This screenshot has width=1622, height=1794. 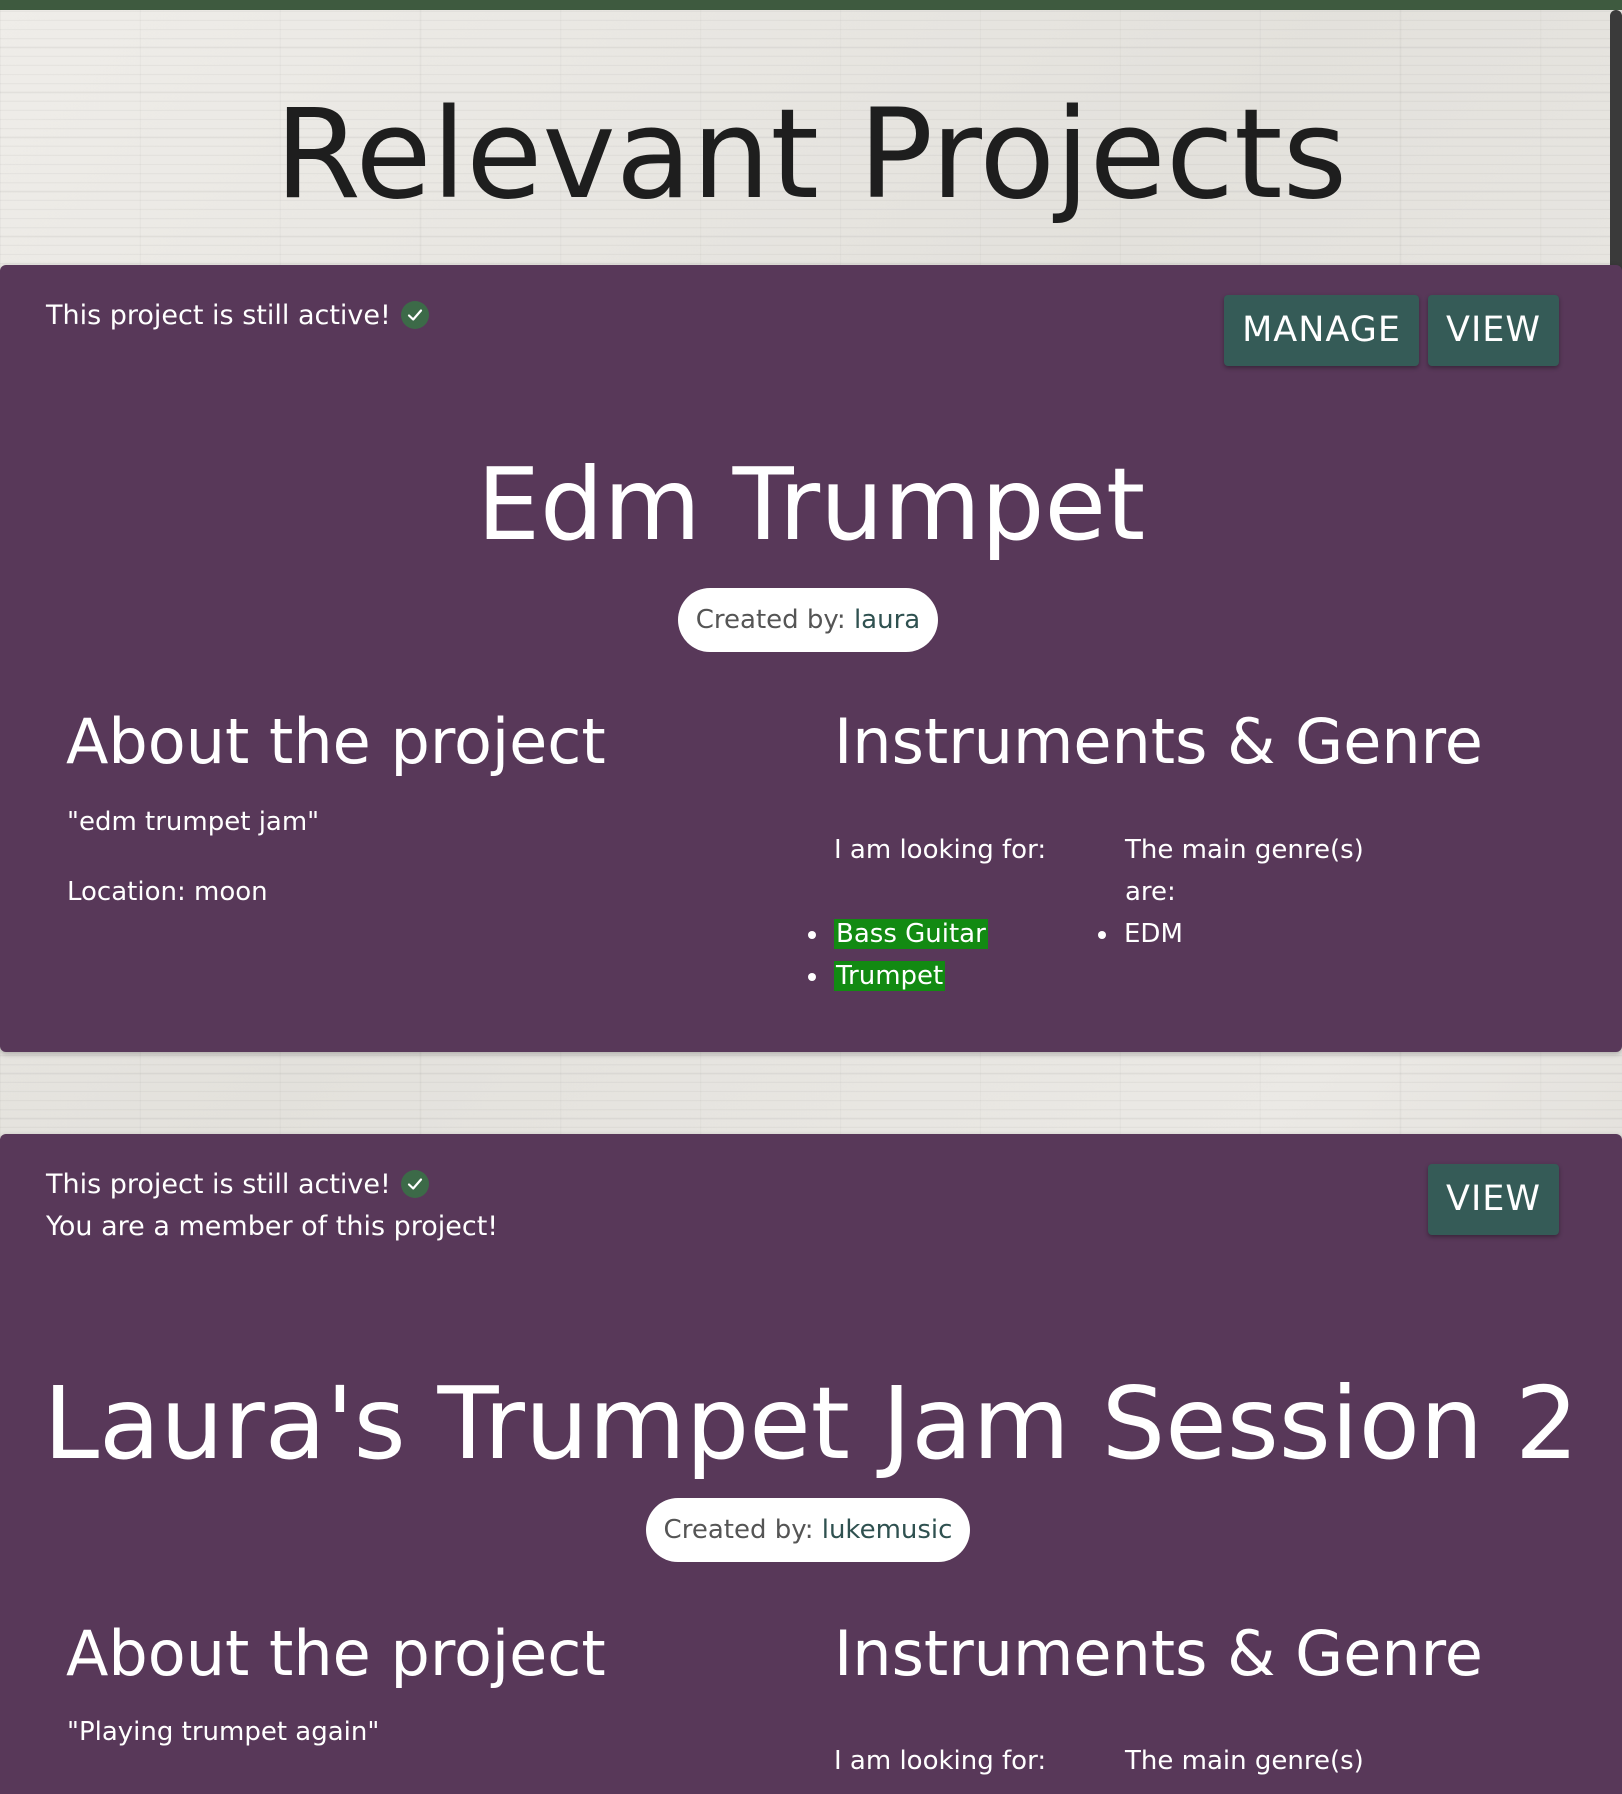 I want to click on project-description: "Playing trumpet again", so click(x=223, y=1732).